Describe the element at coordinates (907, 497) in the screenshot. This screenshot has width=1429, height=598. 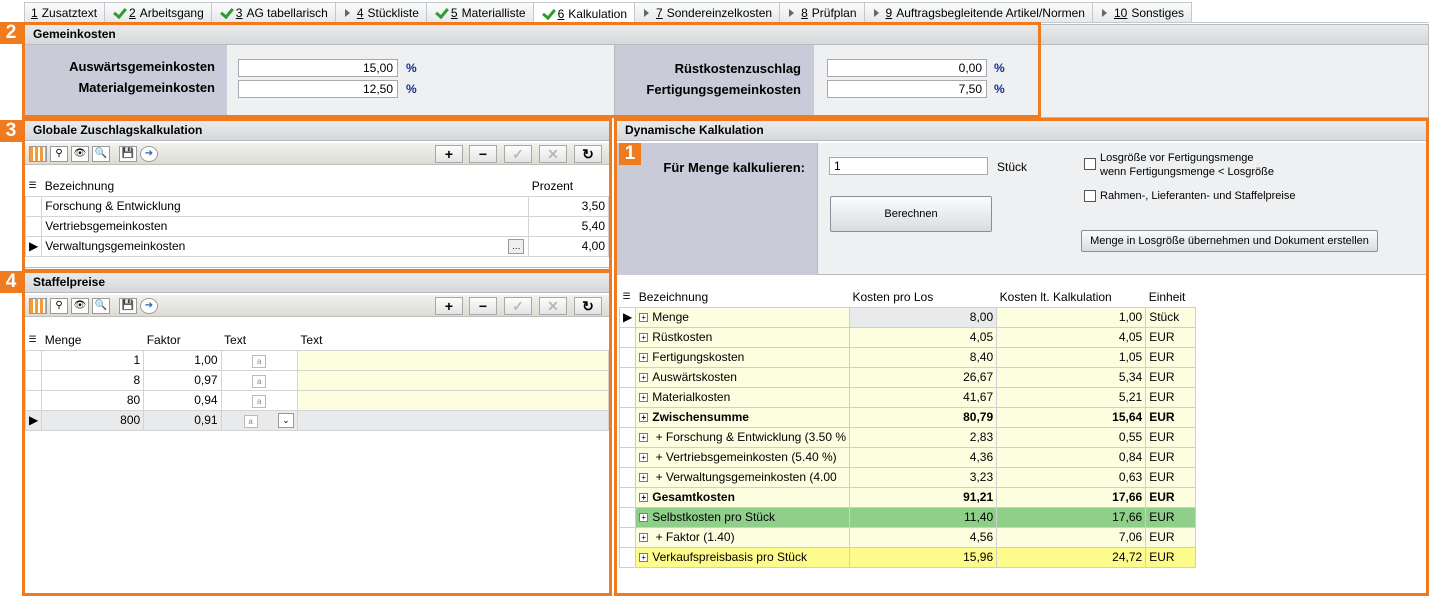
I see `table-row: + Gesamtkosten 91,21 17,66 EUR` at that location.